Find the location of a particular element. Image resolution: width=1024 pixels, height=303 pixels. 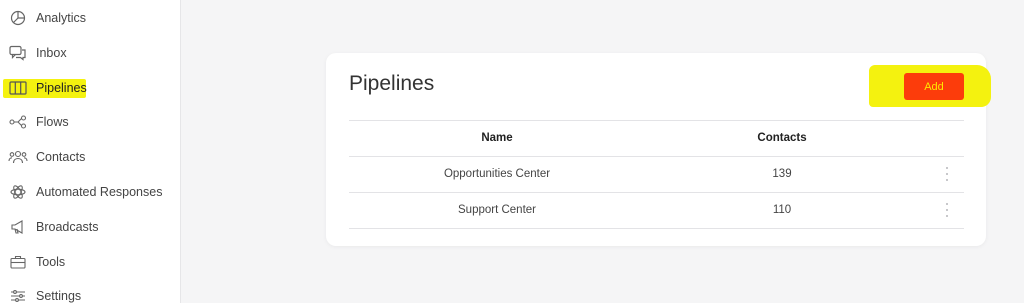

sidebar-item-analytics: Analytics is located at coordinates (90, 18).